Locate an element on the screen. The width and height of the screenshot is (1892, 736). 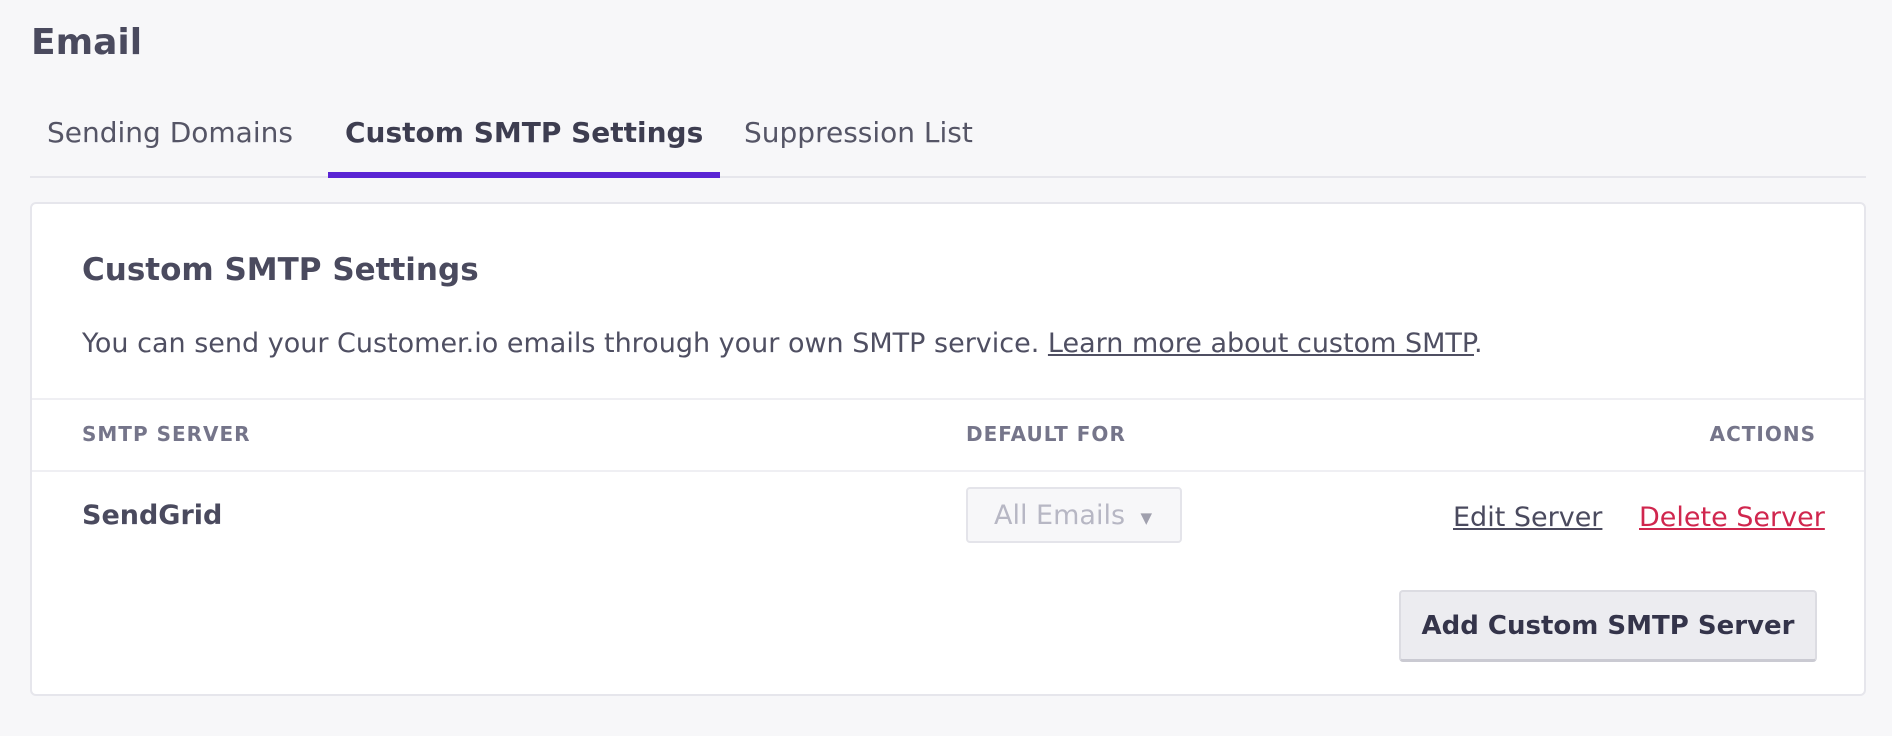
default-for-select: All Emails ▼ is located at coordinates (1074, 515).